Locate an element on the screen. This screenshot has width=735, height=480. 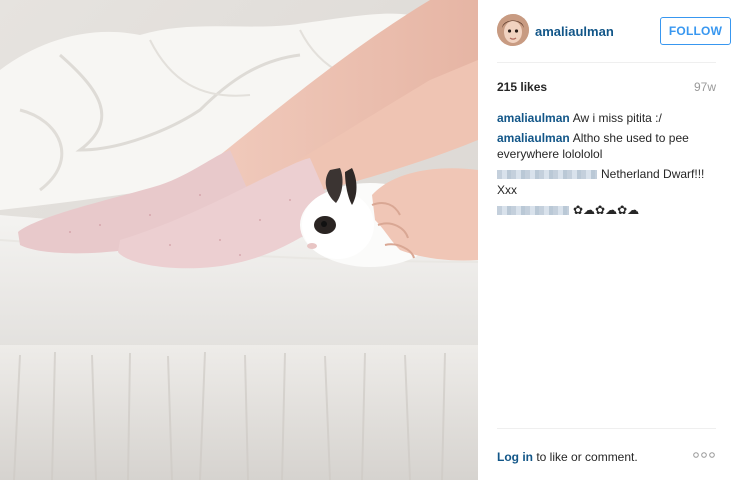
comment-item: ✿☁✿☁✿☁ is located at coordinates (611, 210).